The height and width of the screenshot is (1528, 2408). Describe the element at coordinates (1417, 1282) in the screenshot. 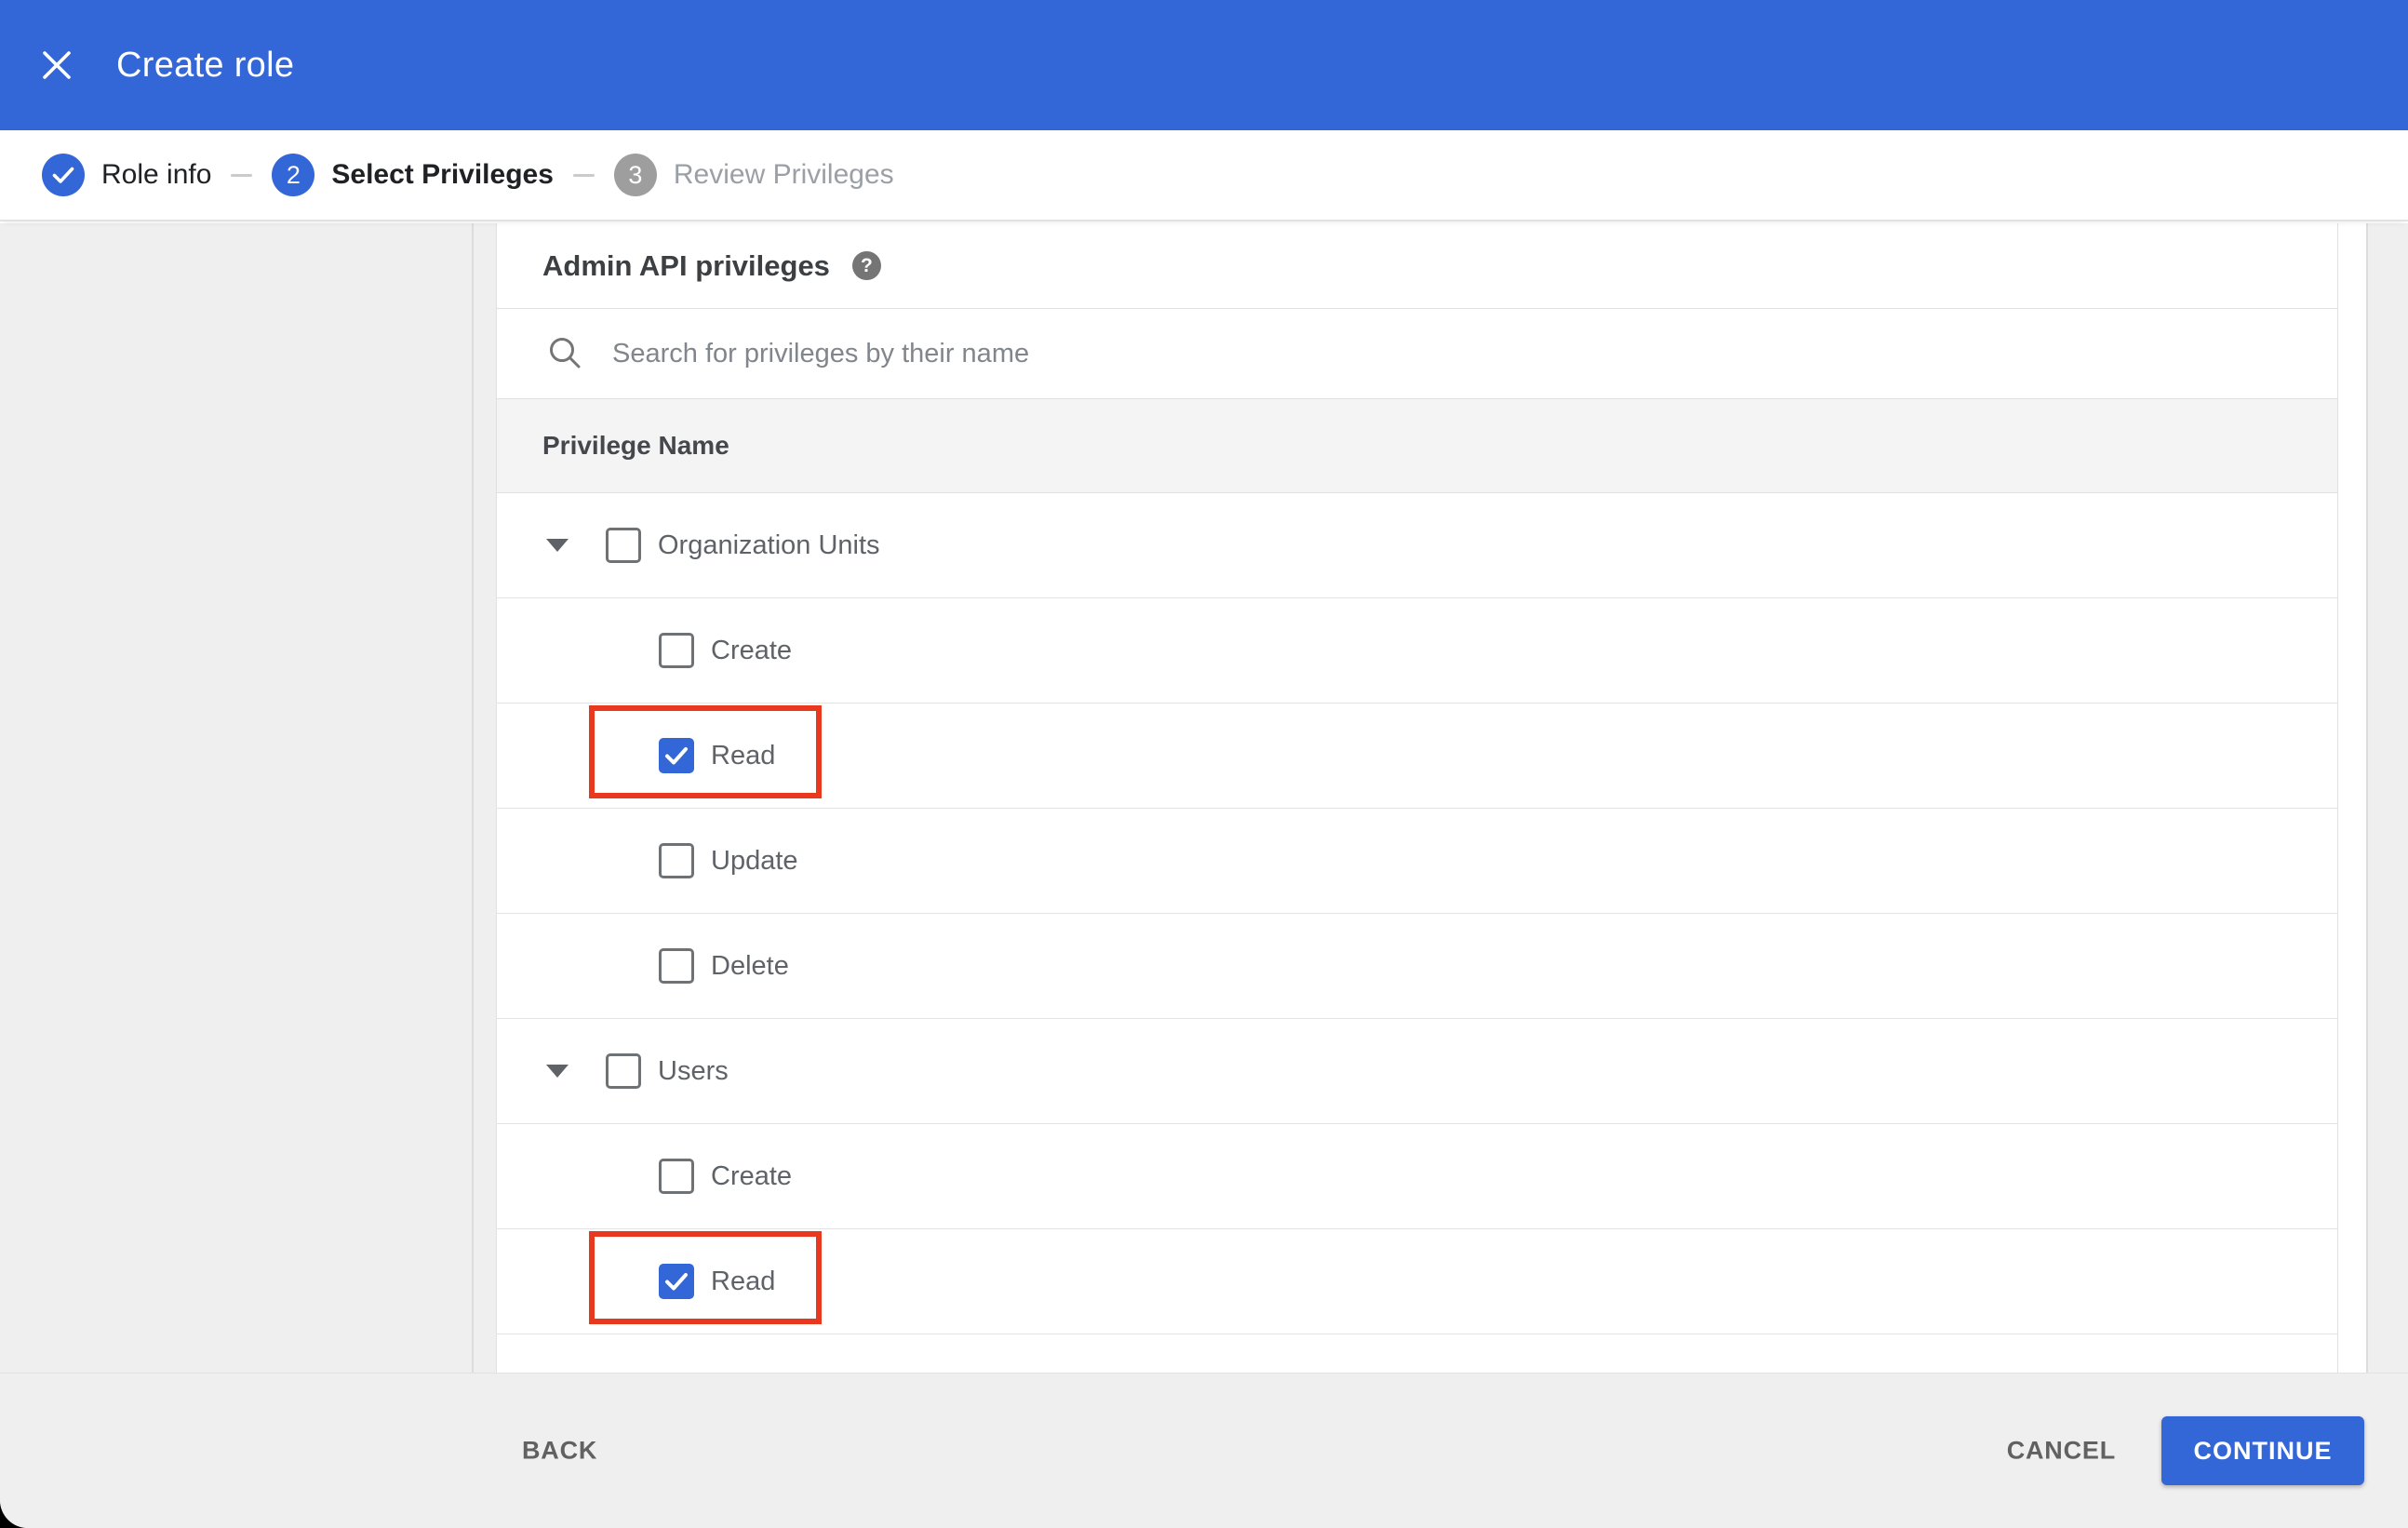

I see `row-users-read: Read` at that location.